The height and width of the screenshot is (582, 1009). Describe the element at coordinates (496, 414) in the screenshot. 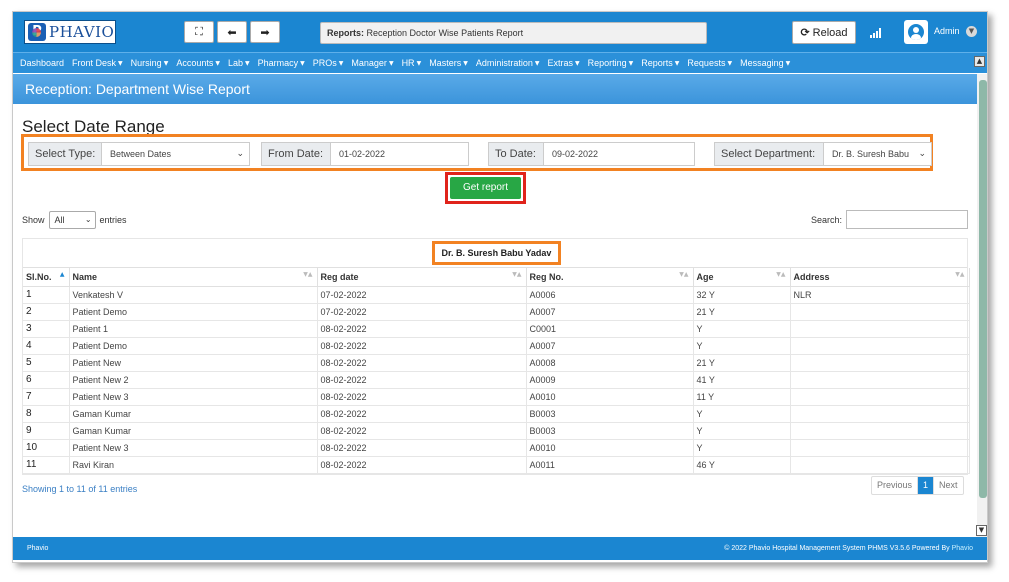

I see `table-row: 8 Gaman Kumar 08-02-2022 B0003 Y` at that location.